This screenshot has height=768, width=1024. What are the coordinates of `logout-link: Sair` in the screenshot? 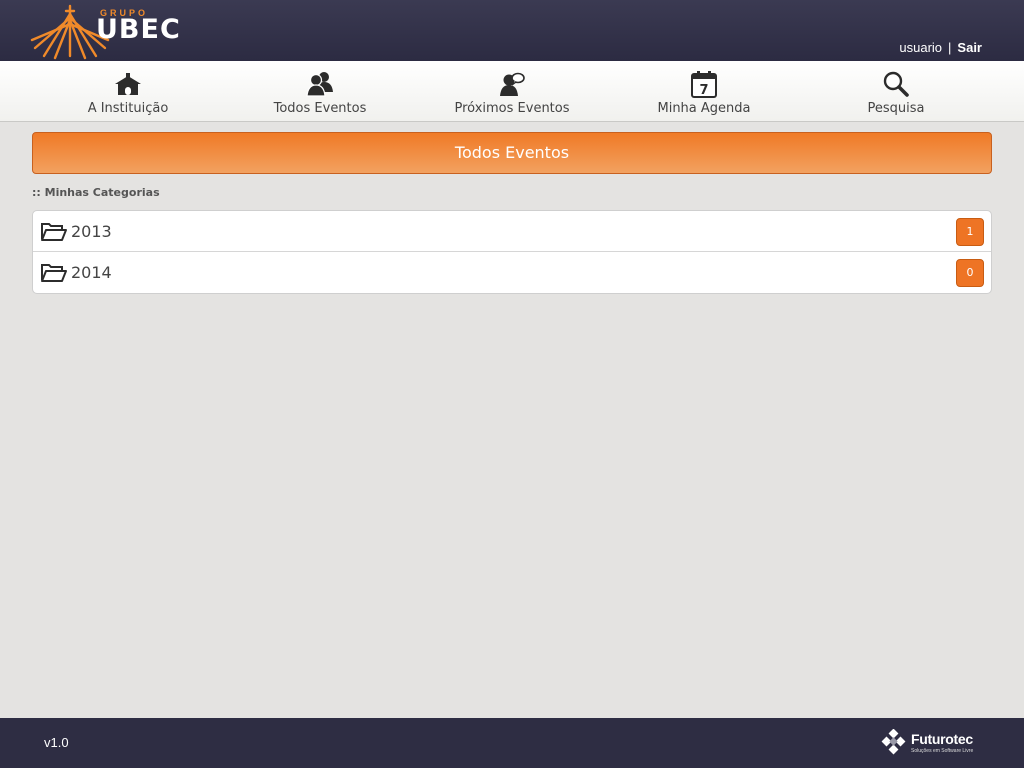 It's located at (969, 47).